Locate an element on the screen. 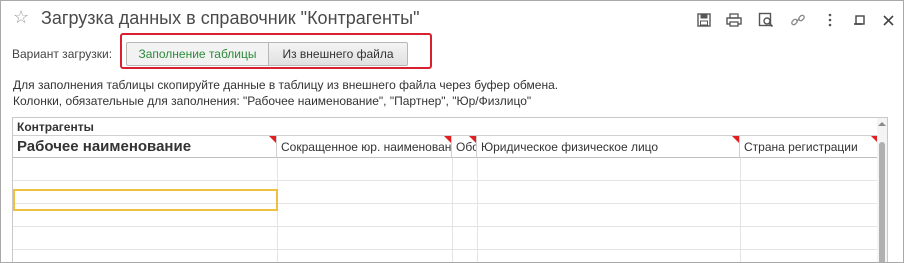 The image size is (904, 263). column-header-separate-division: Обособленное подразделение is located at coordinates (464, 147).